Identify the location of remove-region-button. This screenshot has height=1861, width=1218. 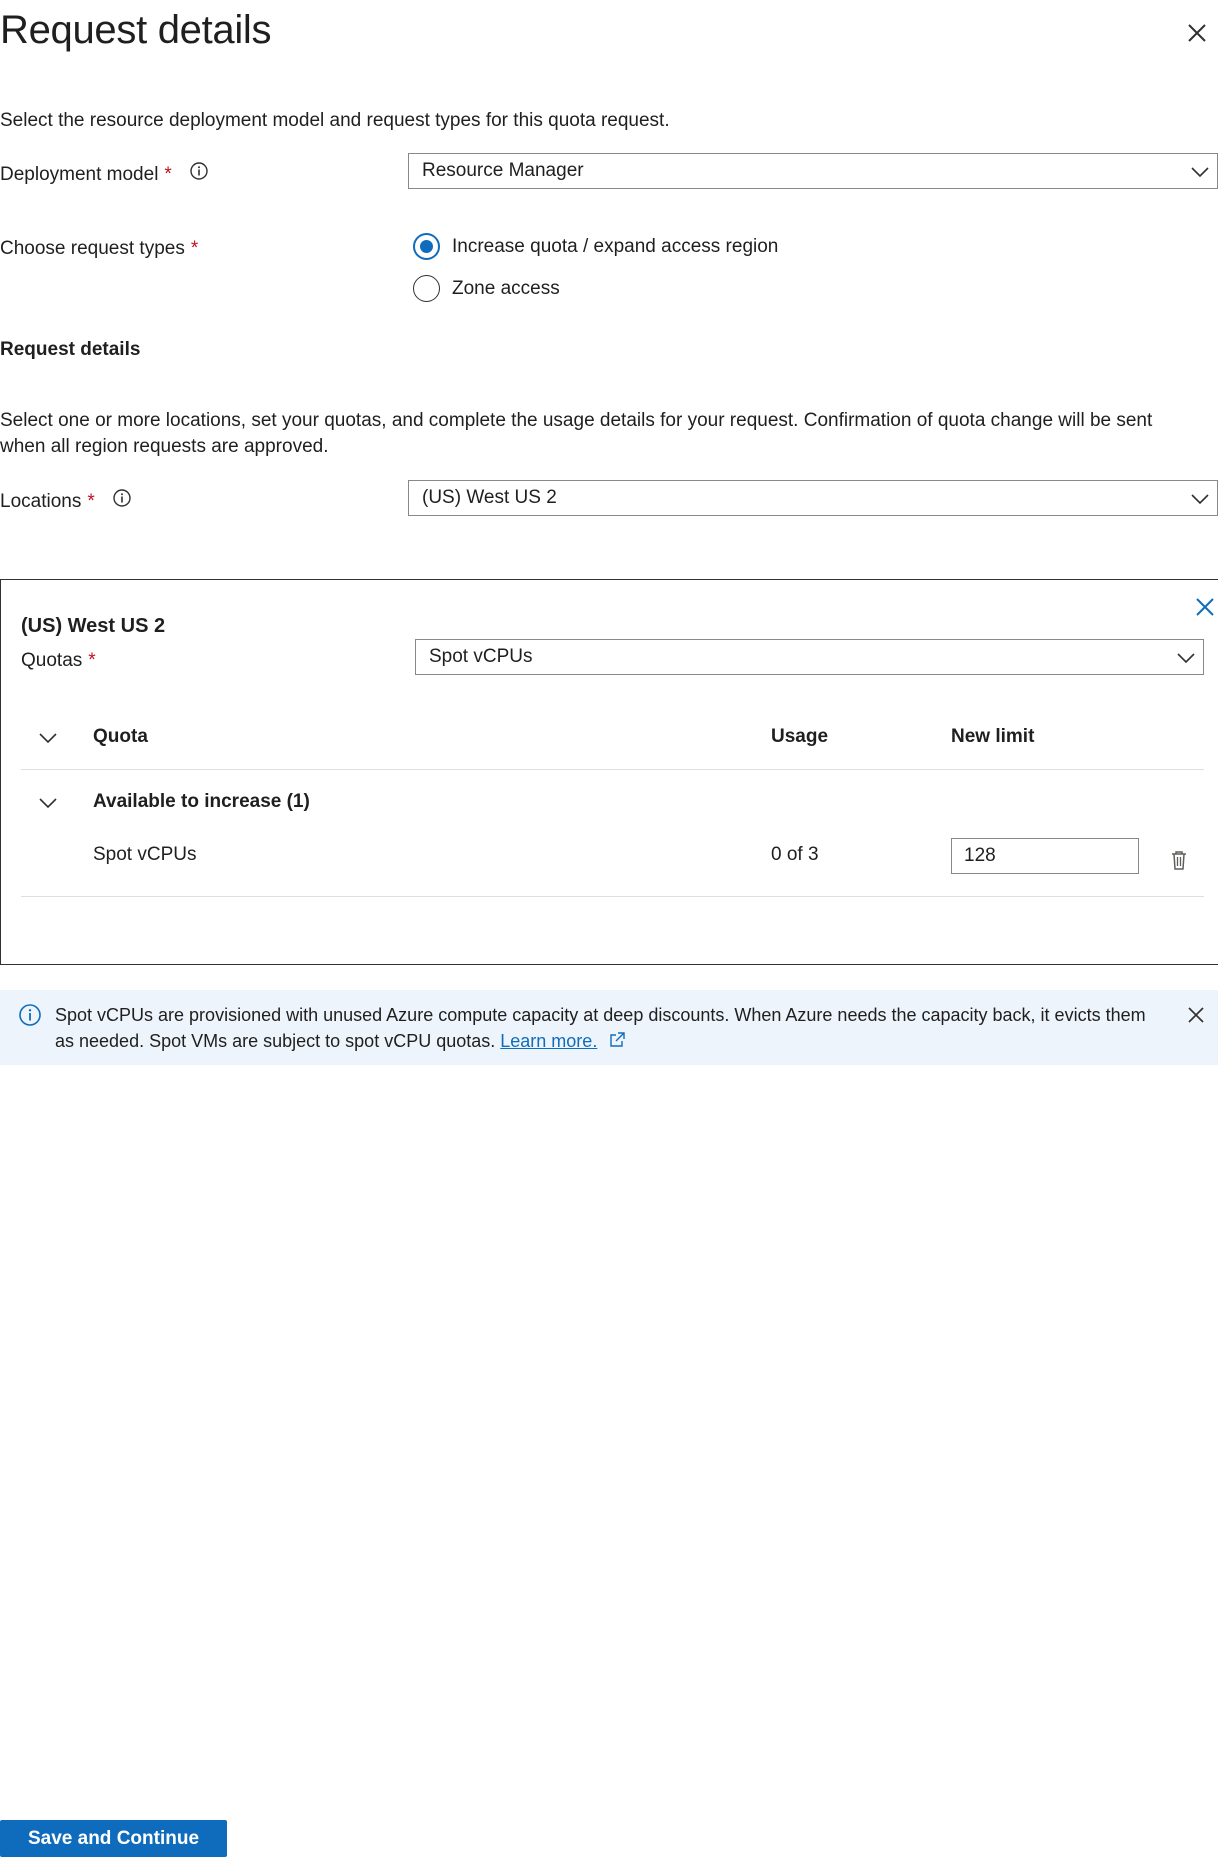
(1204, 607).